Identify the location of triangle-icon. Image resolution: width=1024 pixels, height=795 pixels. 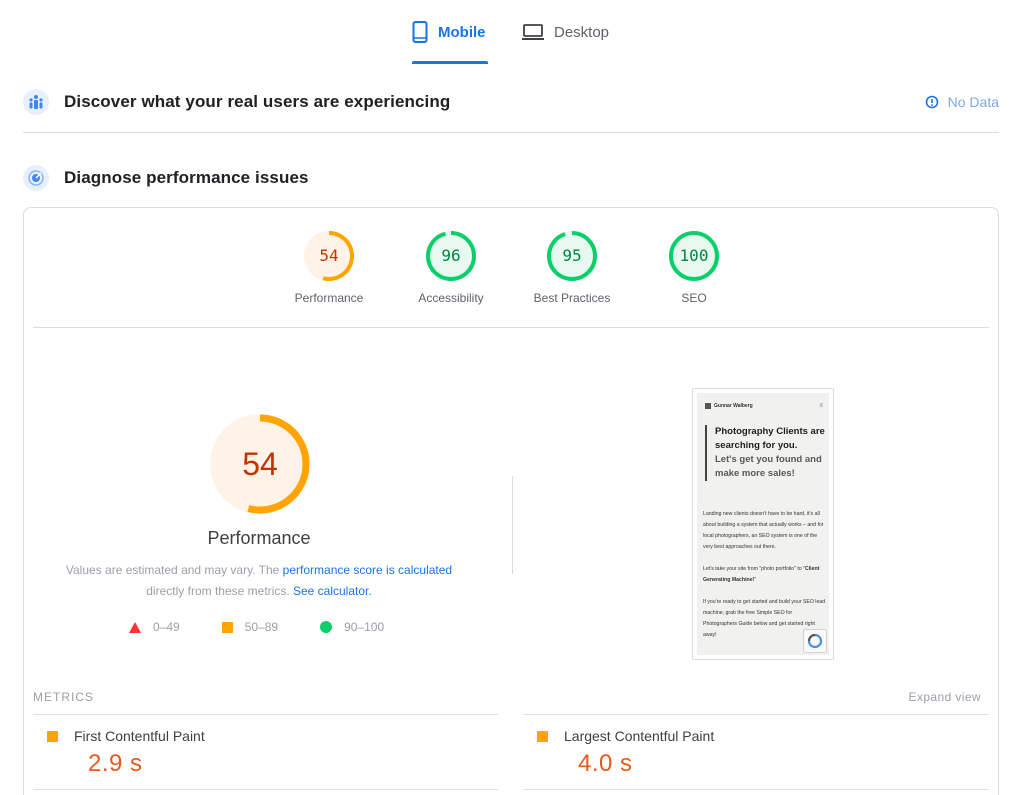
(135, 627).